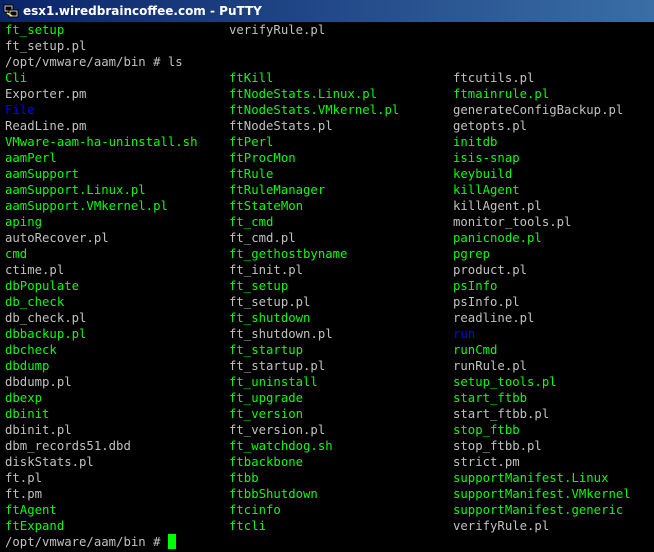 Image resolution: width=654 pixels, height=552 pixels. I want to click on listing-row: db_check.pl ft_shutdown readline.pl, so click(327, 318).